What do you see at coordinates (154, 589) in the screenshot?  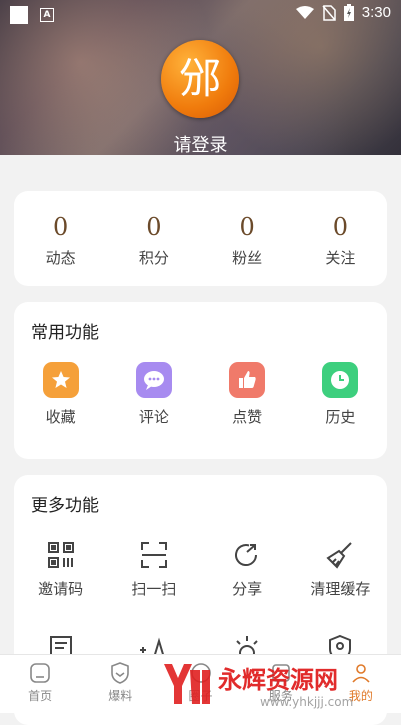 I see `scan-label: 扫一扫` at bounding box center [154, 589].